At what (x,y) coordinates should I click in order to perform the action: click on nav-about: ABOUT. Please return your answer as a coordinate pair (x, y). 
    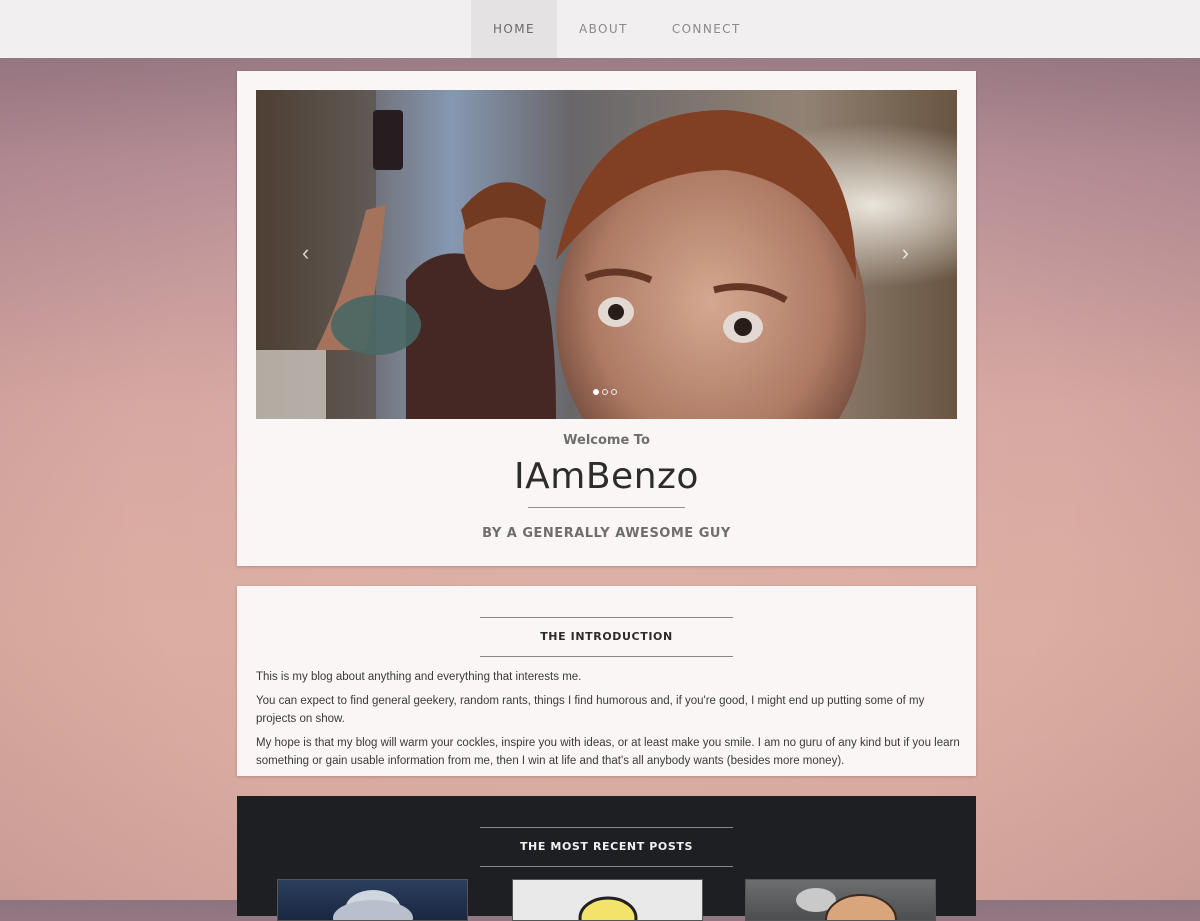
    Looking at the image, I should click on (603, 29).